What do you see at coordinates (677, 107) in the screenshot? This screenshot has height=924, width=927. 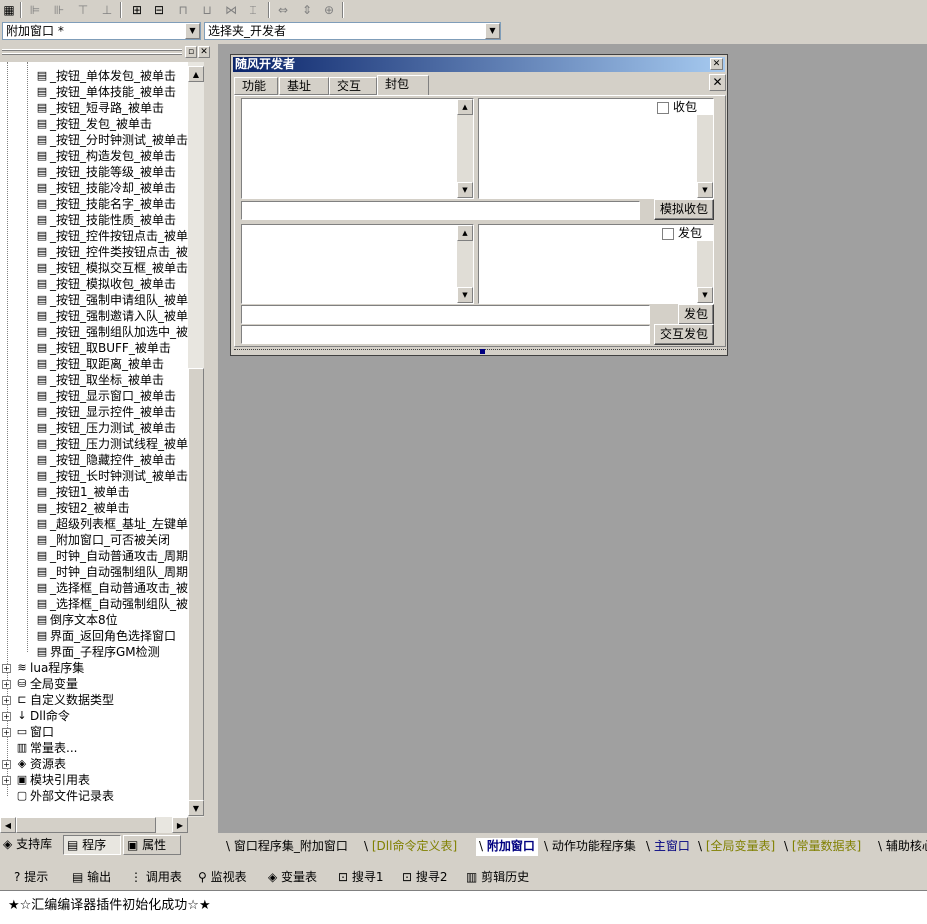 I see `recv-checkbox: 收包` at bounding box center [677, 107].